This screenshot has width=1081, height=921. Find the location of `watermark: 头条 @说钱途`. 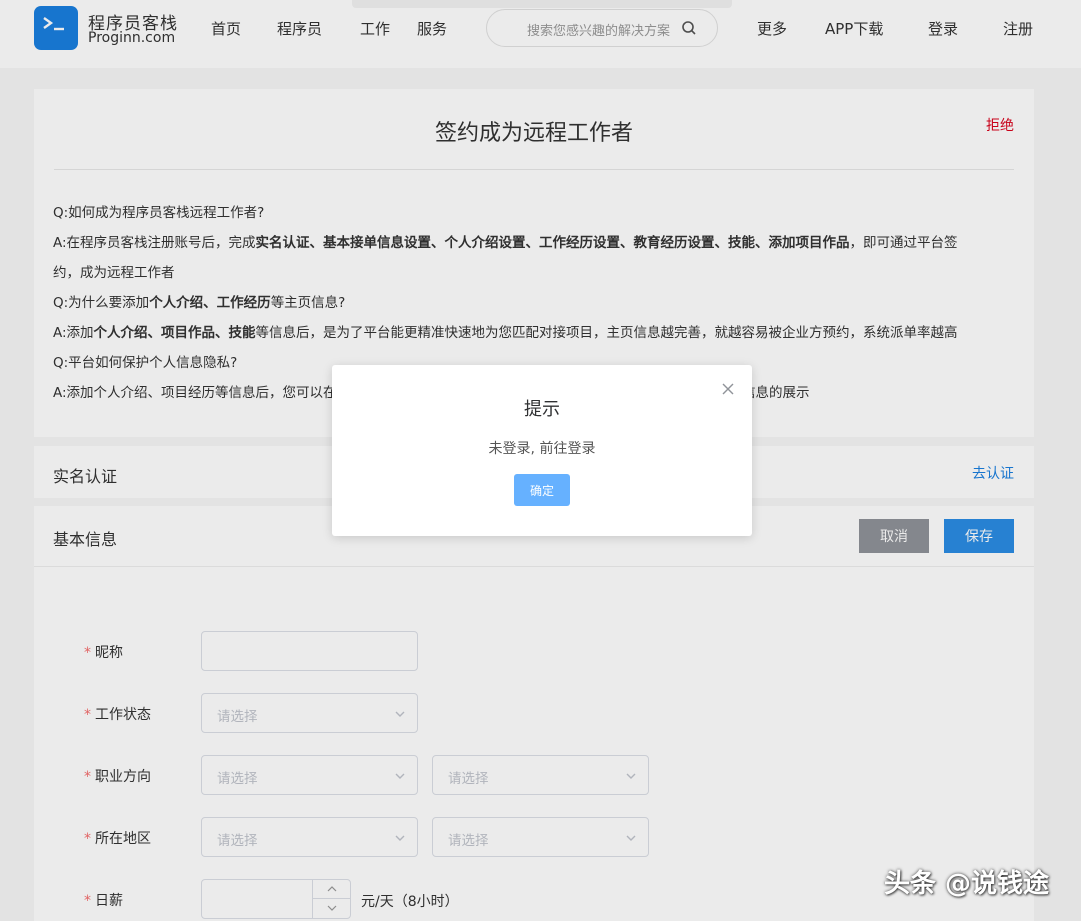

watermark: 头条 @说钱途 is located at coordinates (967, 884).